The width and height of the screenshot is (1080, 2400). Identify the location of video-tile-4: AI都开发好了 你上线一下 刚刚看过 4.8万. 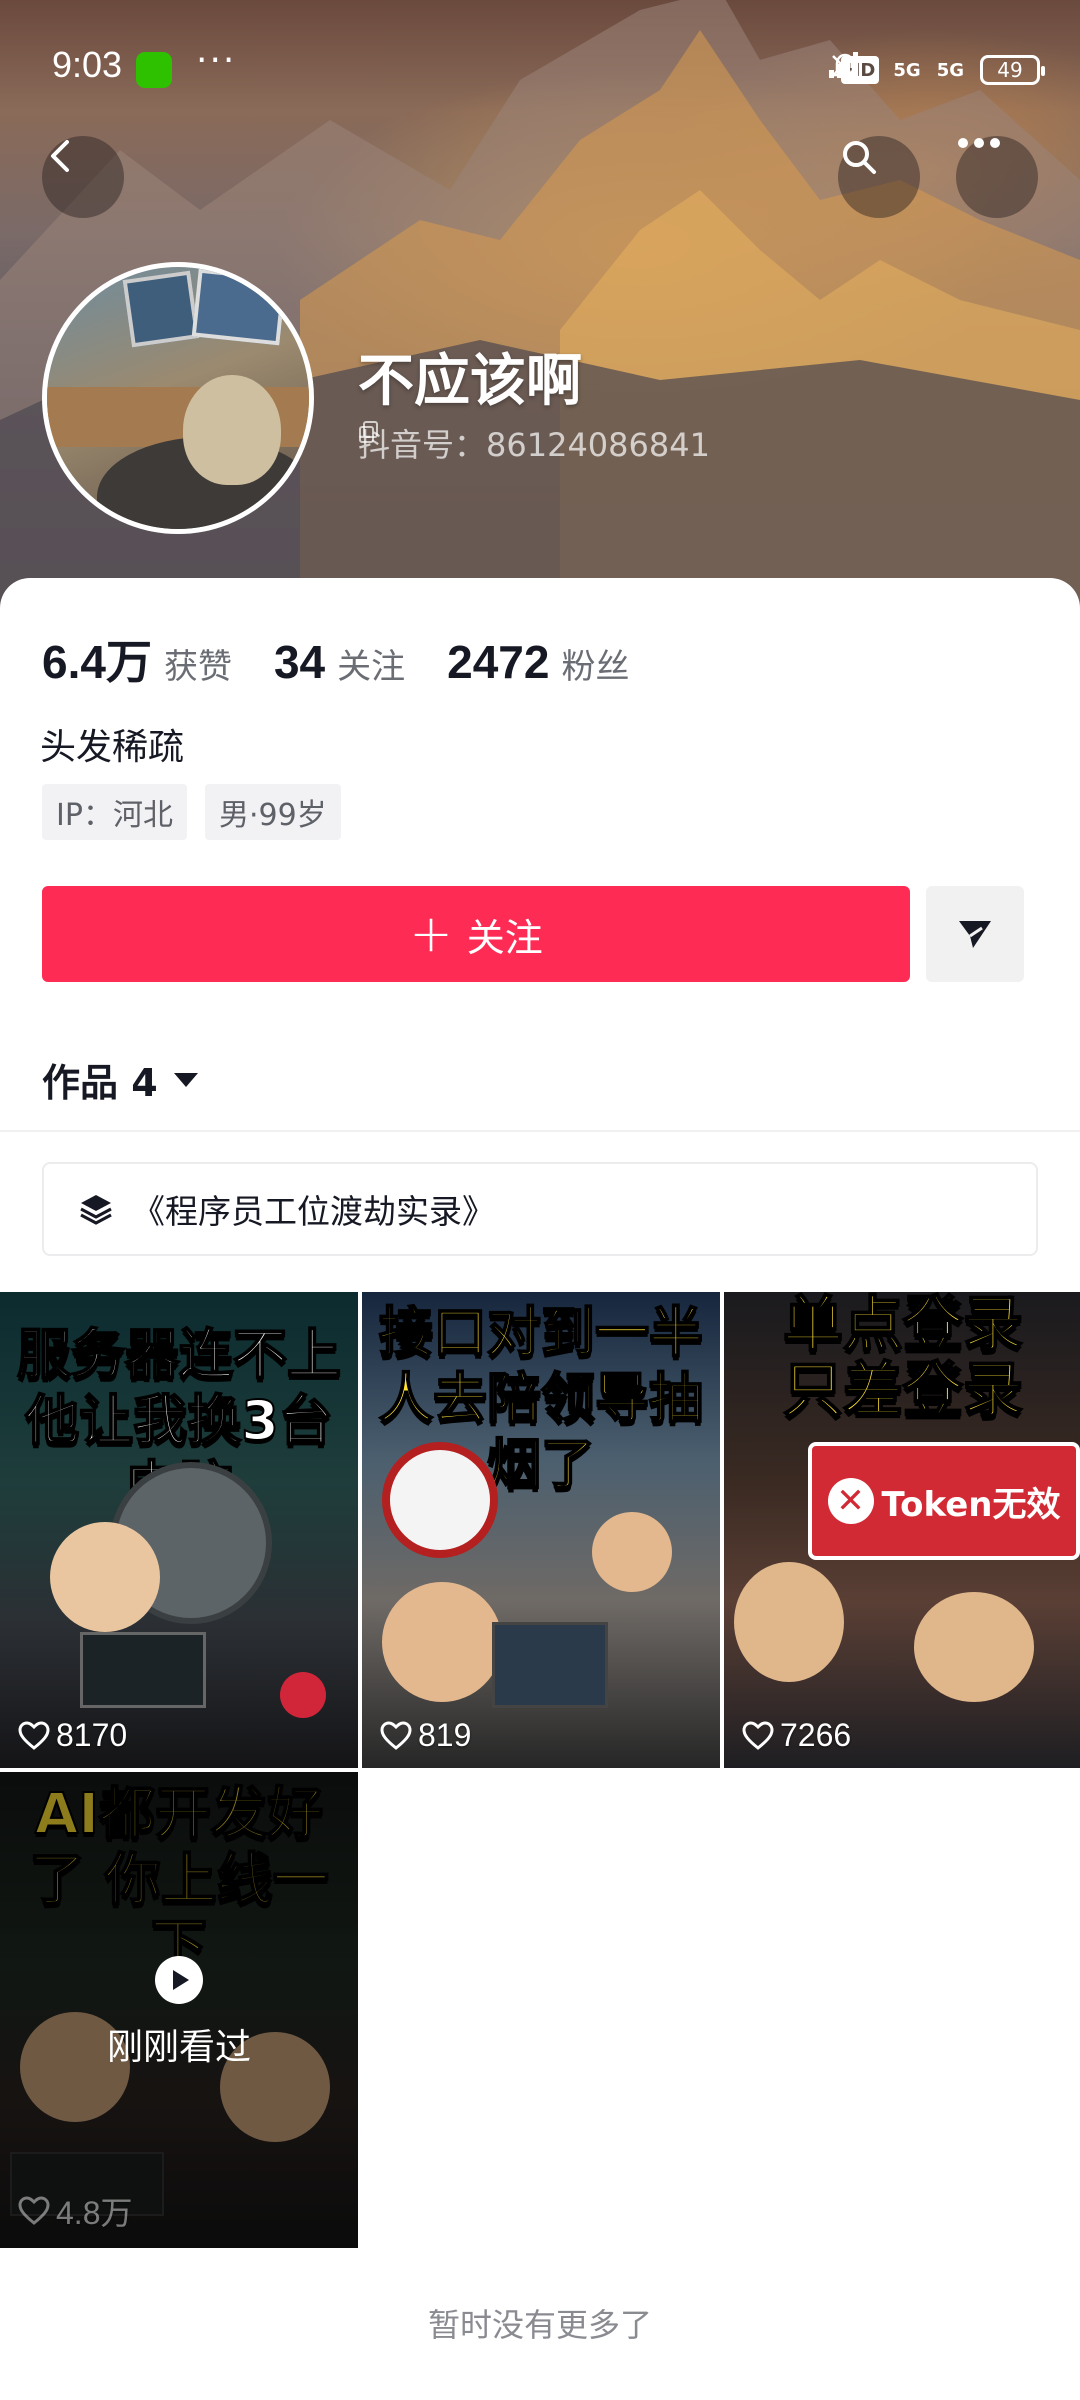
(179, 2010).